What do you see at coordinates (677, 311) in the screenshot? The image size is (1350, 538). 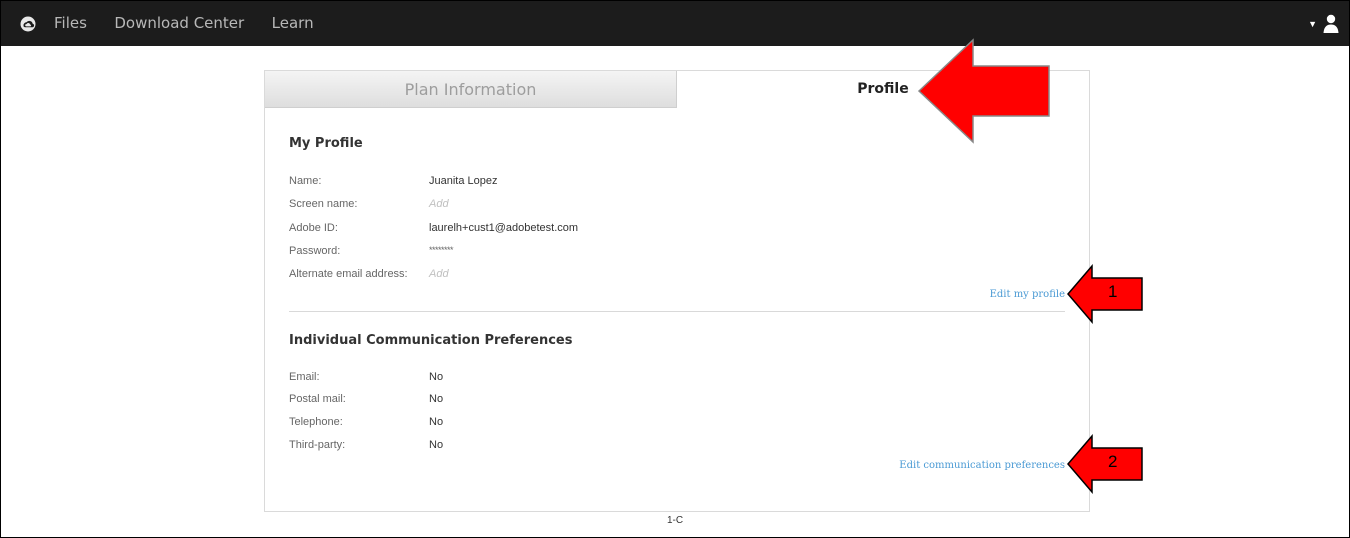 I see `section-divider` at bounding box center [677, 311].